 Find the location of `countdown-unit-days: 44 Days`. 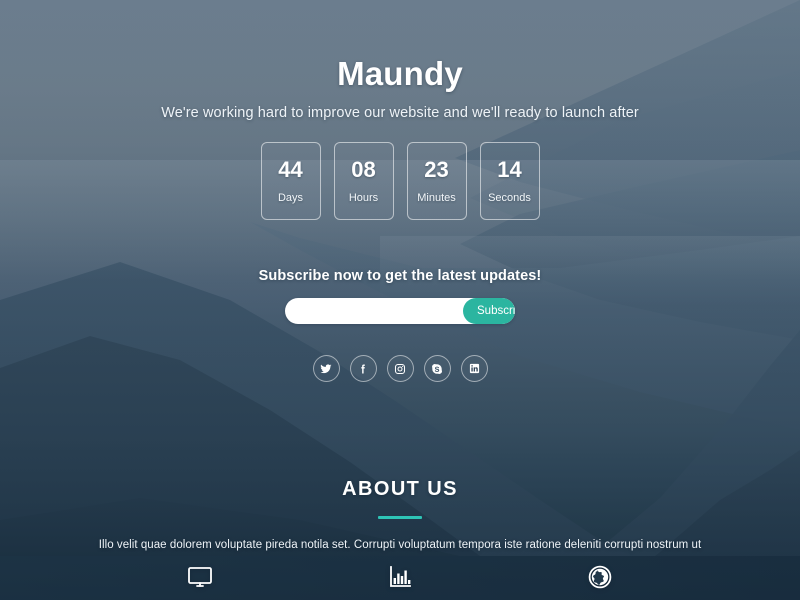

countdown-unit-days: 44 Days is located at coordinates (290, 181).